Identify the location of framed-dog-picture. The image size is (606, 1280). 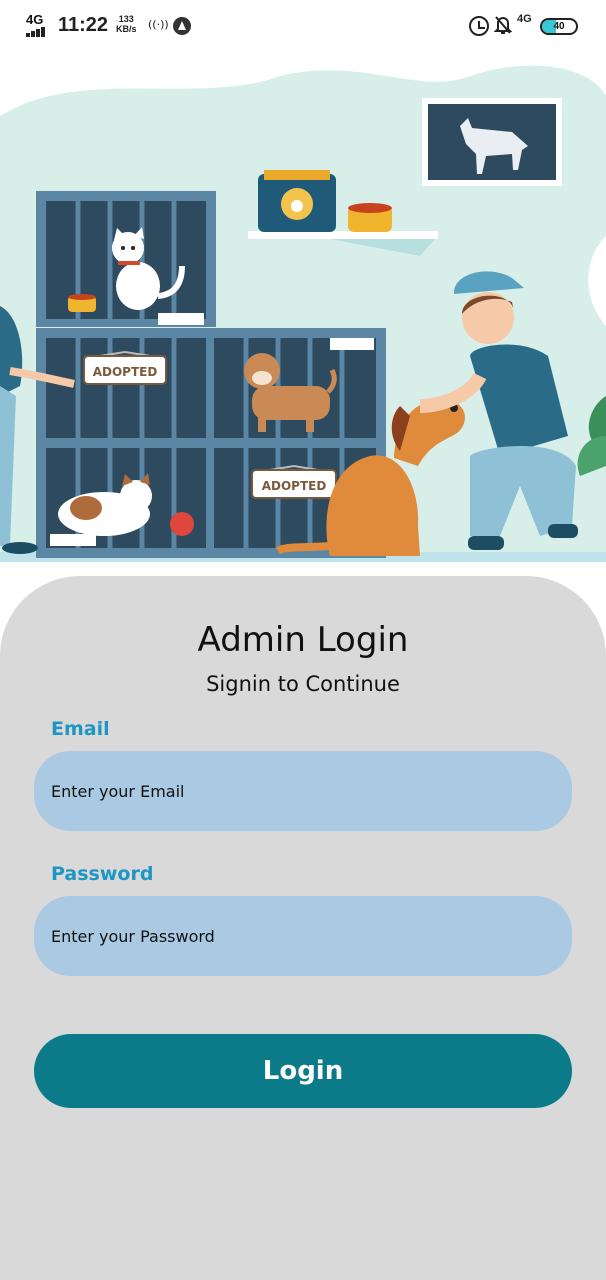
(492, 142).